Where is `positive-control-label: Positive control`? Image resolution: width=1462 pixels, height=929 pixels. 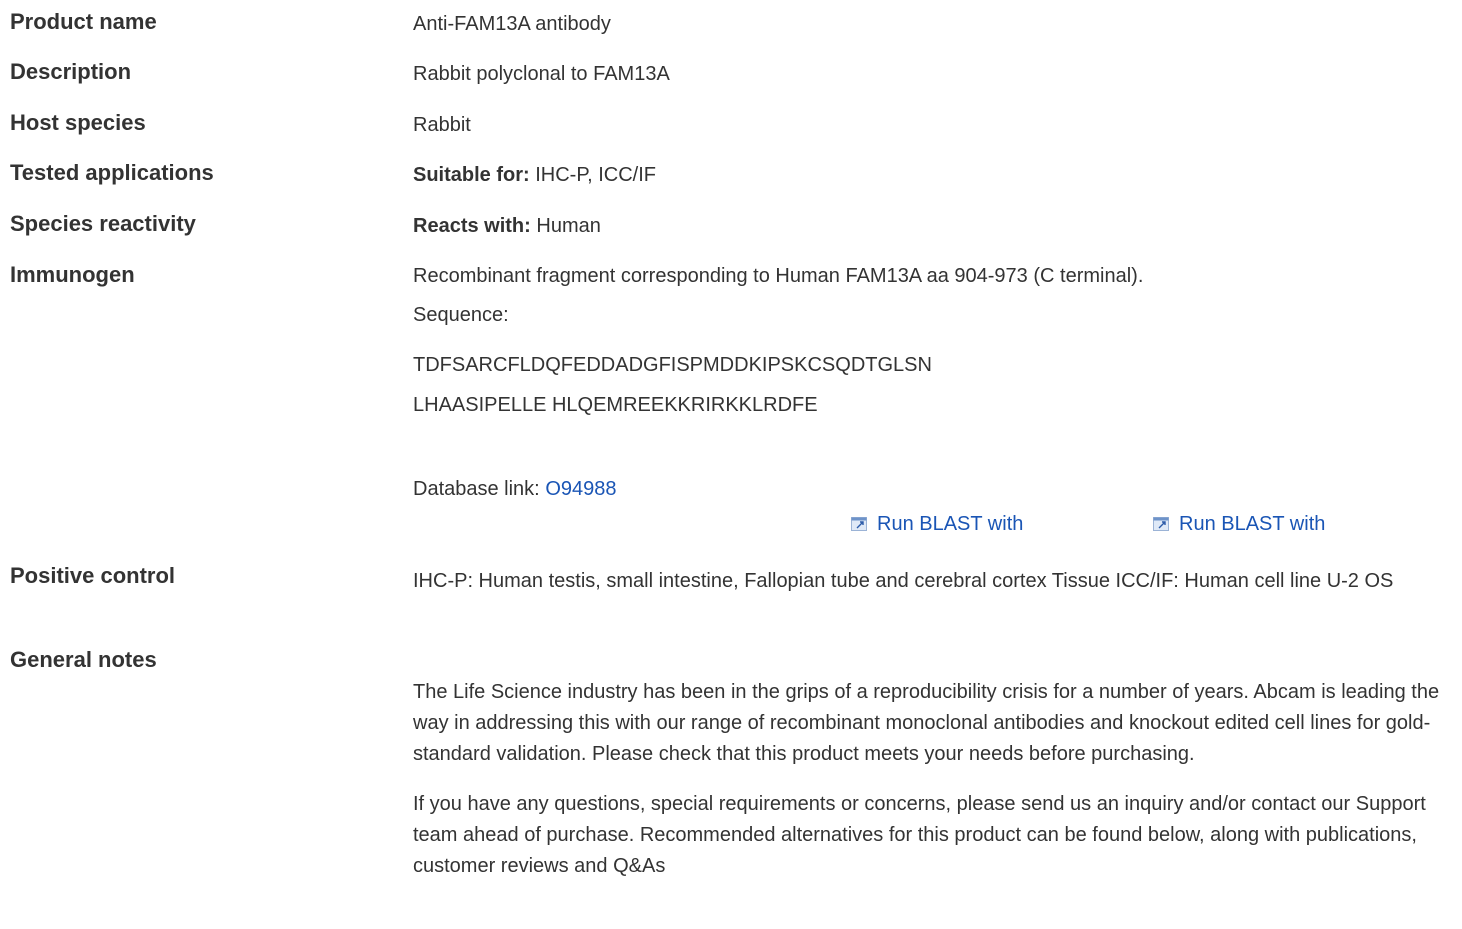 positive-control-label: Positive control is located at coordinates (93, 575).